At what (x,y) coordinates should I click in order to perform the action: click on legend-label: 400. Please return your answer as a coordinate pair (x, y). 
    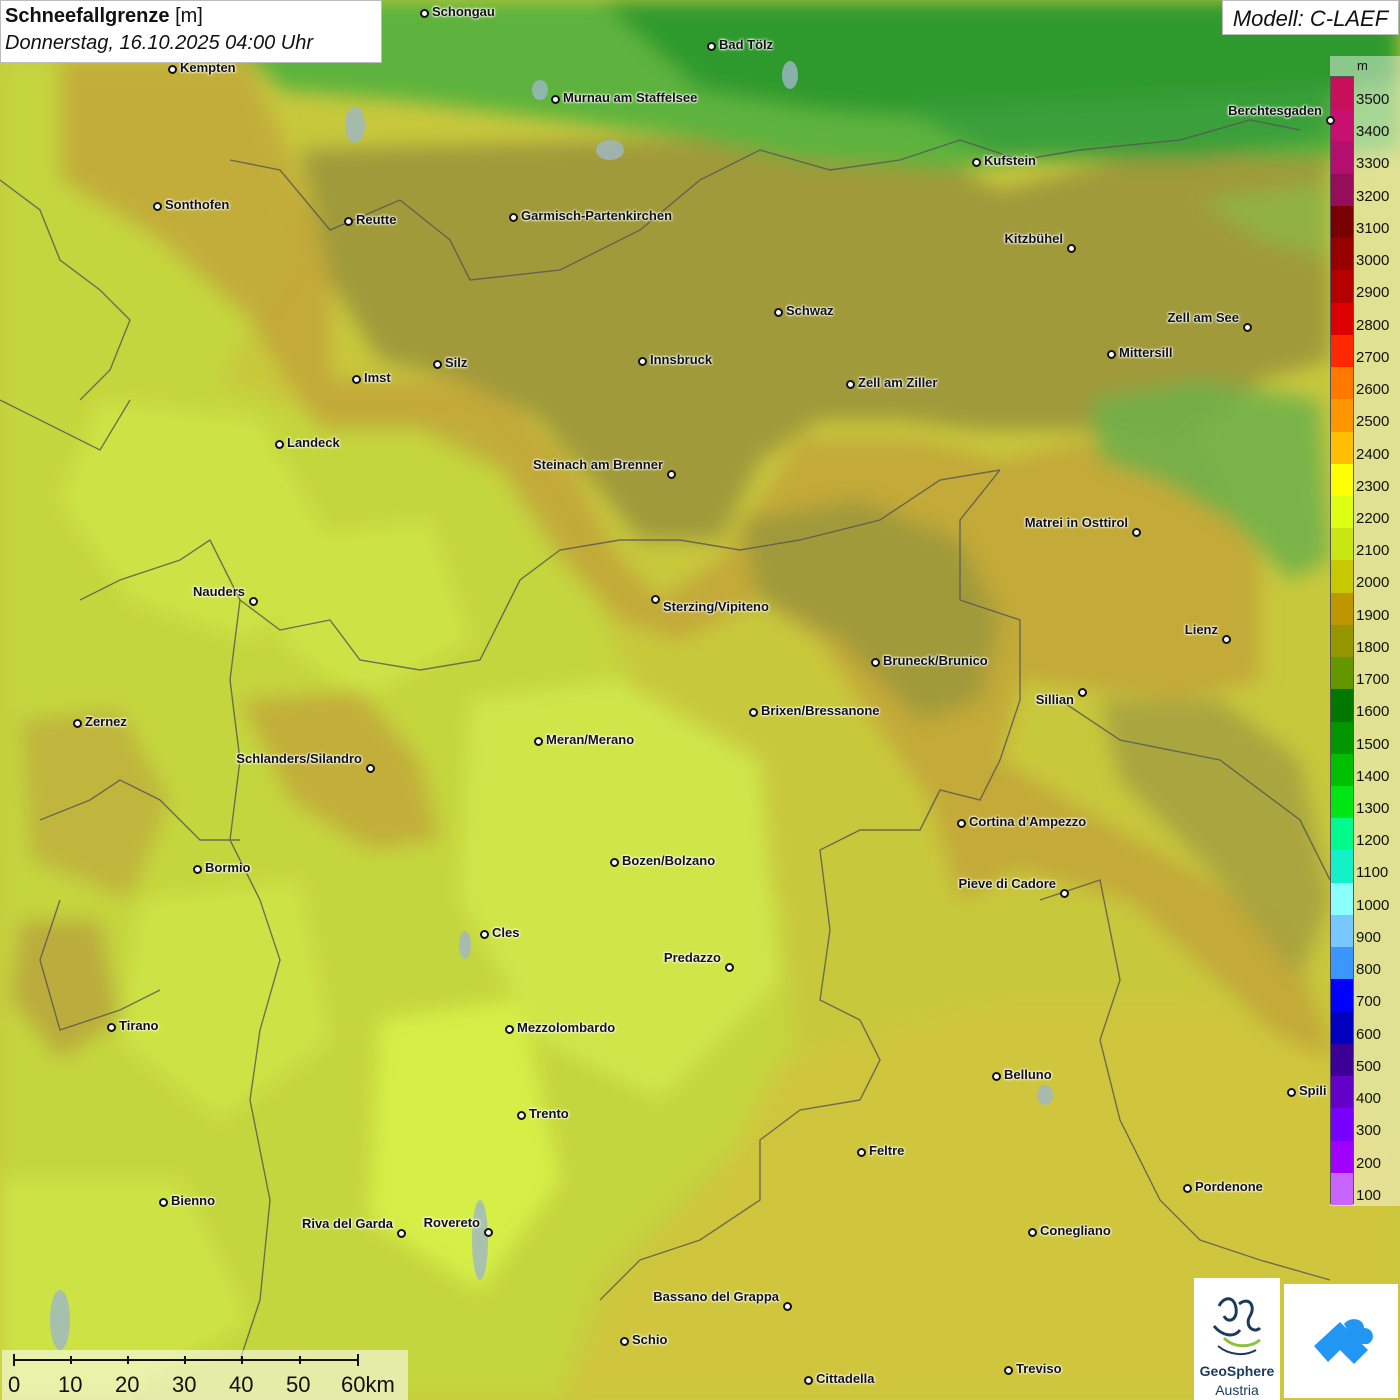
    Looking at the image, I should click on (1369, 1099).